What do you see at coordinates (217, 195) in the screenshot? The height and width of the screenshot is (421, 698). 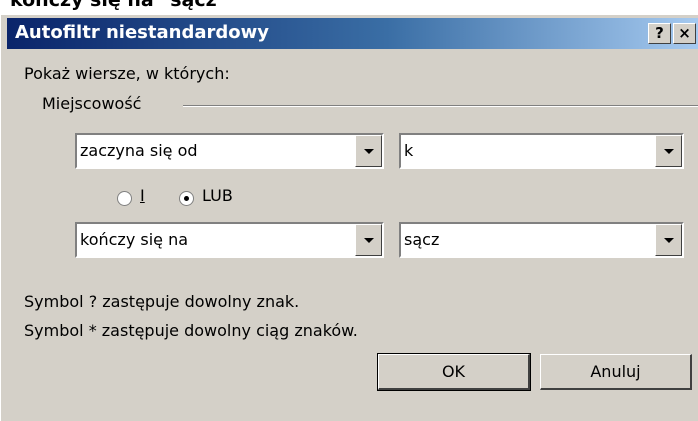 I see `or-radio-label: LUB` at bounding box center [217, 195].